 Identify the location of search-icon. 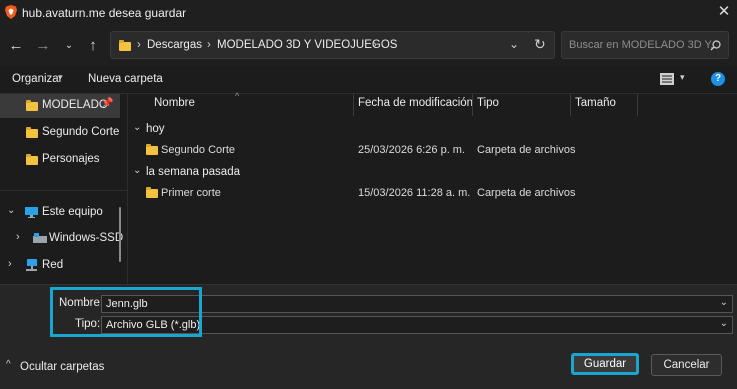
(715, 45).